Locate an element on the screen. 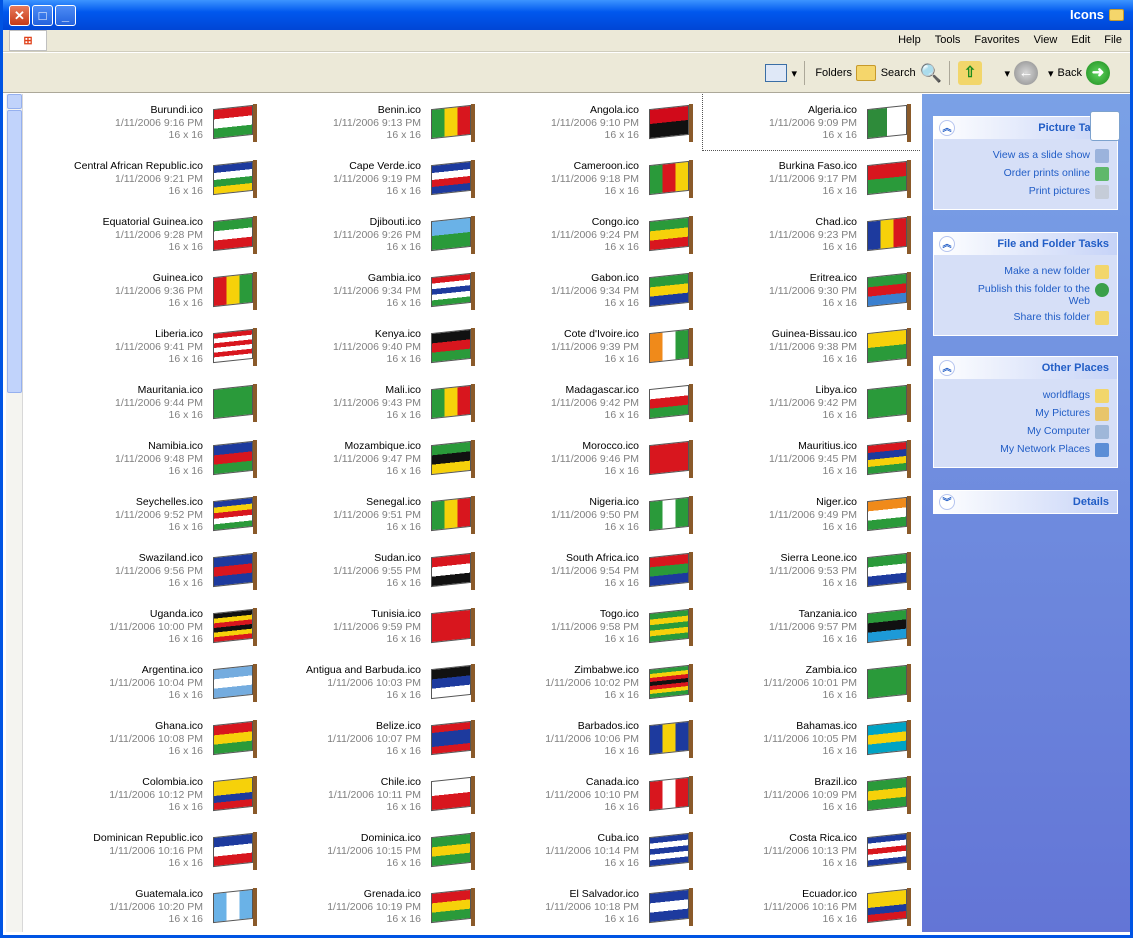 This screenshot has width=1133, height=938. file-item: Togo.ico 1/11/2006 9:58 PM 16 x 16 is located at coordinates (594, 626).